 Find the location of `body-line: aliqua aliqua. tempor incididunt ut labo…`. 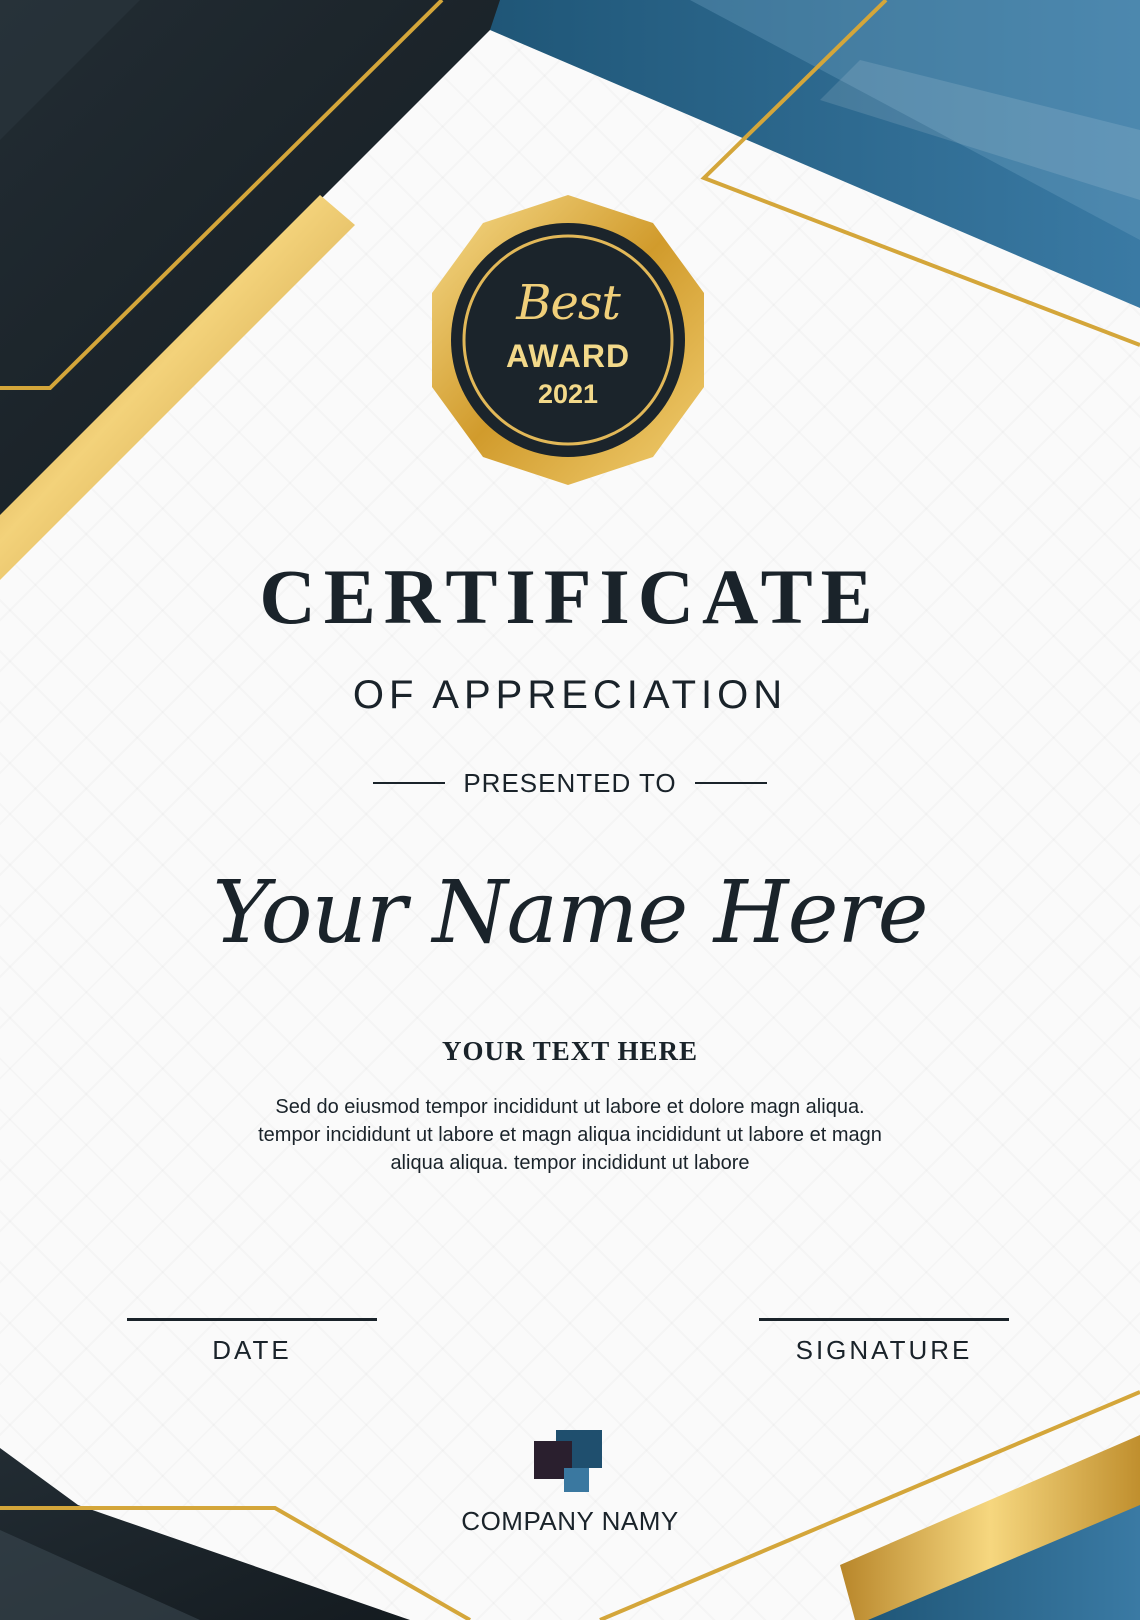

body-line: aliqua aliqua. tempor incididunt ut labo… is located at coordinates (570, 1163).